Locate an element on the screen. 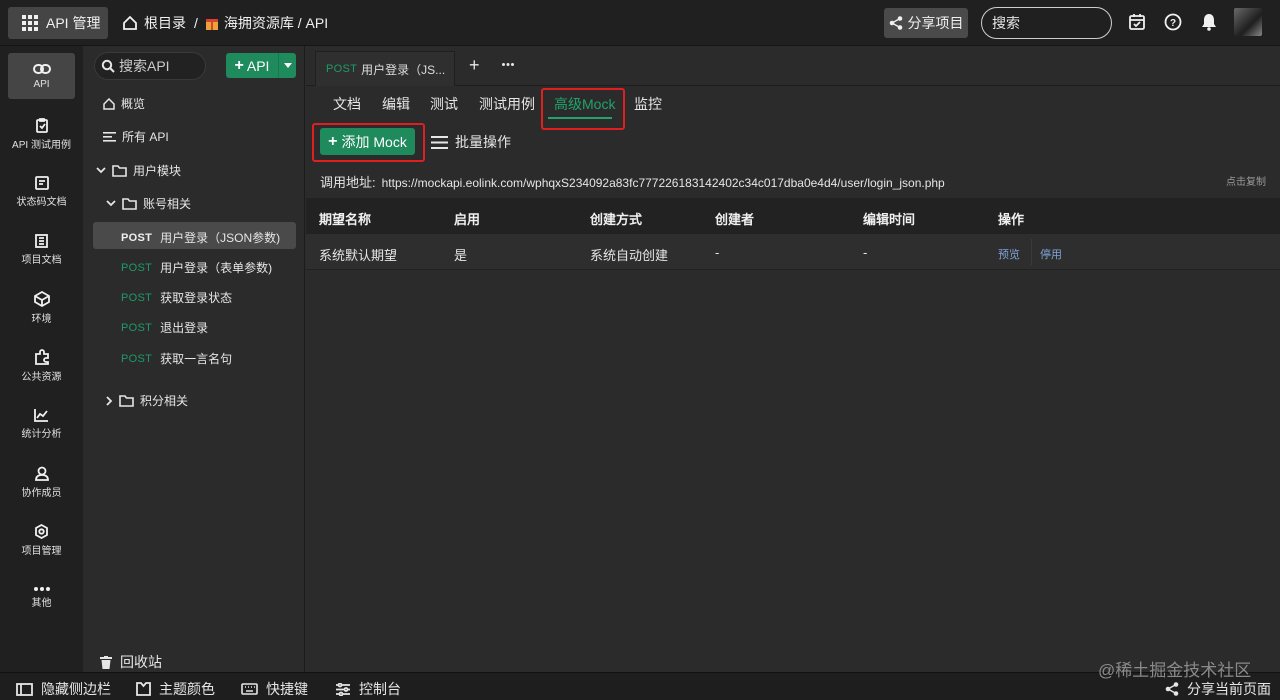  rail-item-status-codes: 状态码文档 is located at coordinates (41, 192).